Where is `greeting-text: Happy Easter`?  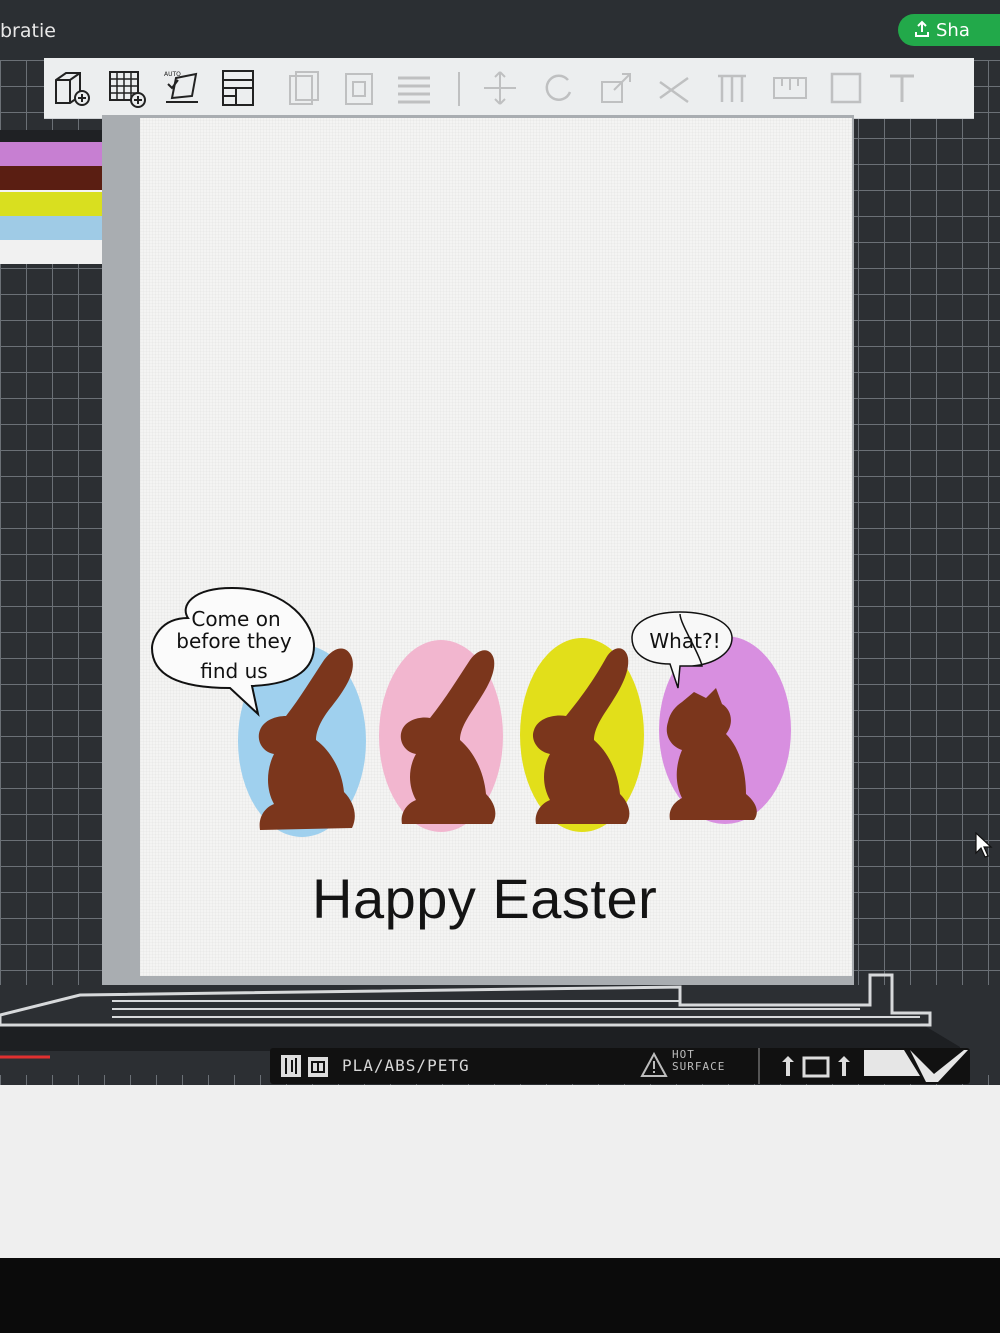
greeting-text: Happy Easter is located at coordinates (485, 898).